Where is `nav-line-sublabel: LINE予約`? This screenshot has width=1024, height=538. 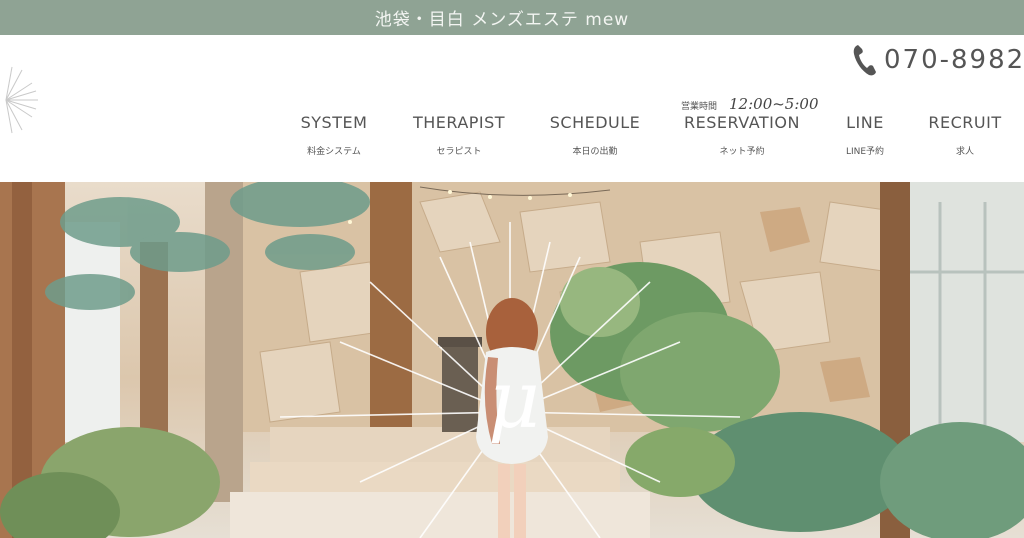 nav-line-sublabel: LINE予約 is located at coordinates (865, 152).